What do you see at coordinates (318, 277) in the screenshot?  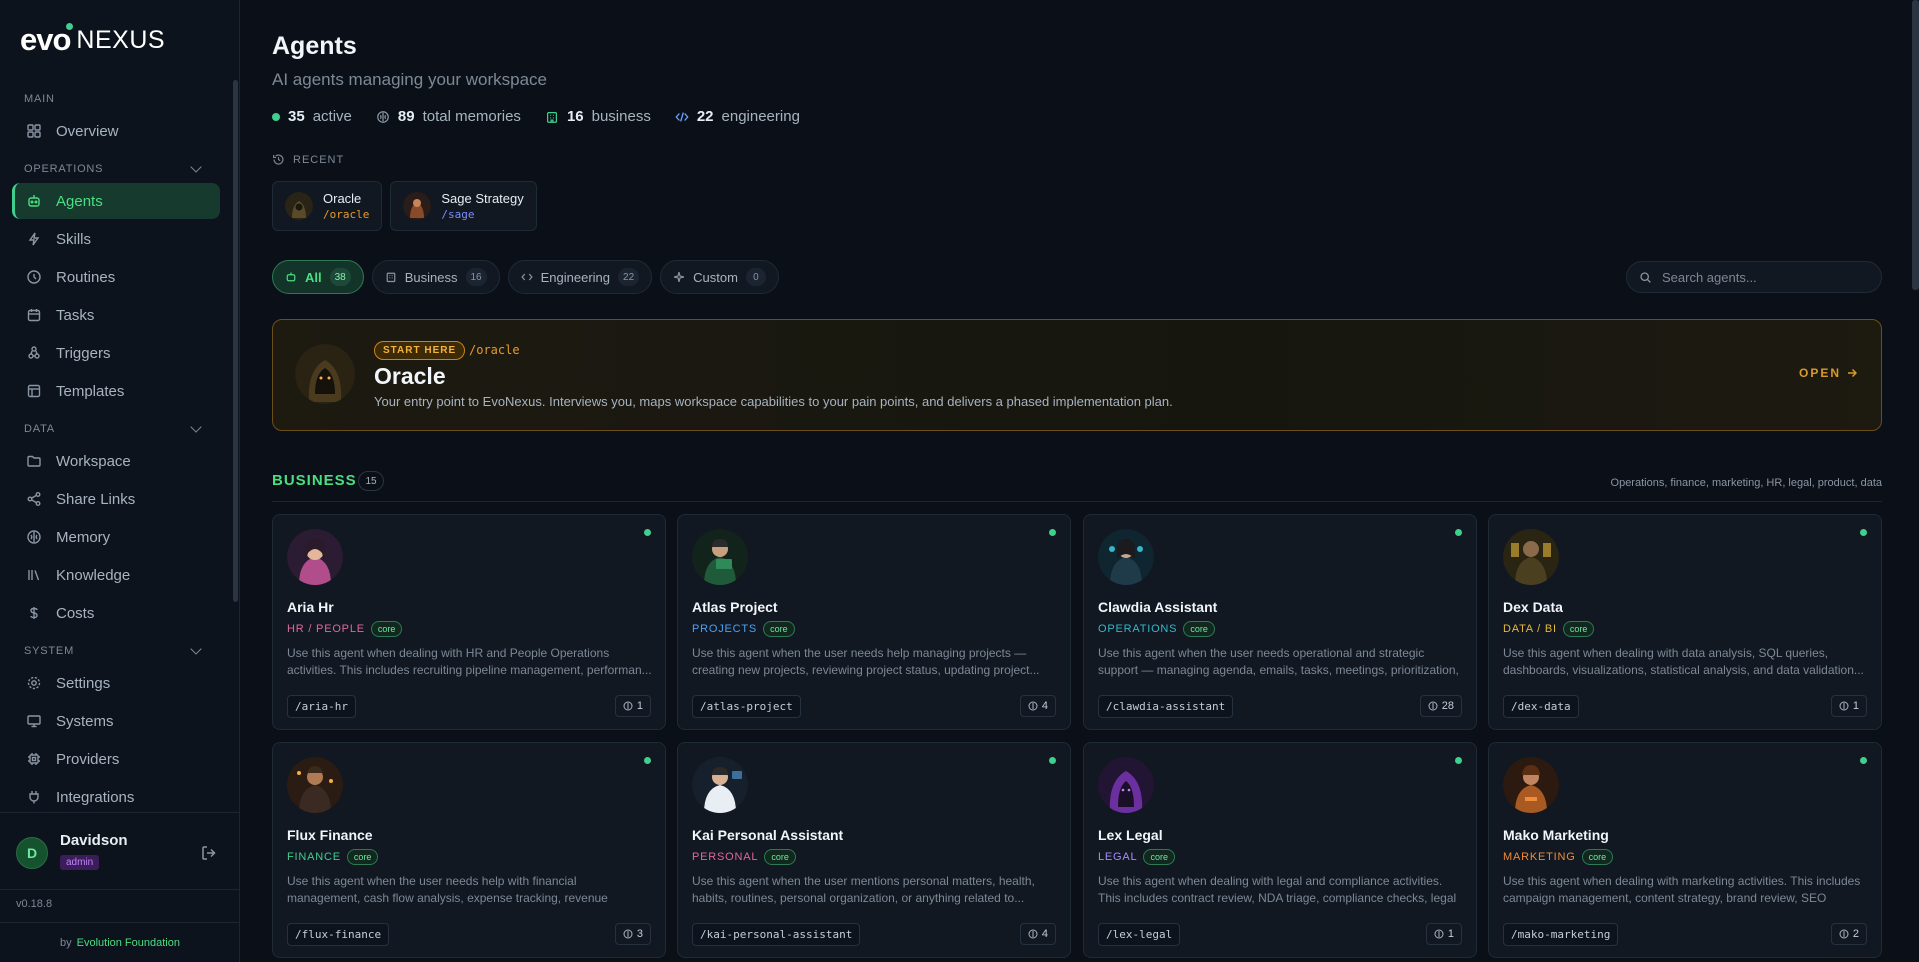 I see `filter-all: All 38` at bounding box center [318, 277].